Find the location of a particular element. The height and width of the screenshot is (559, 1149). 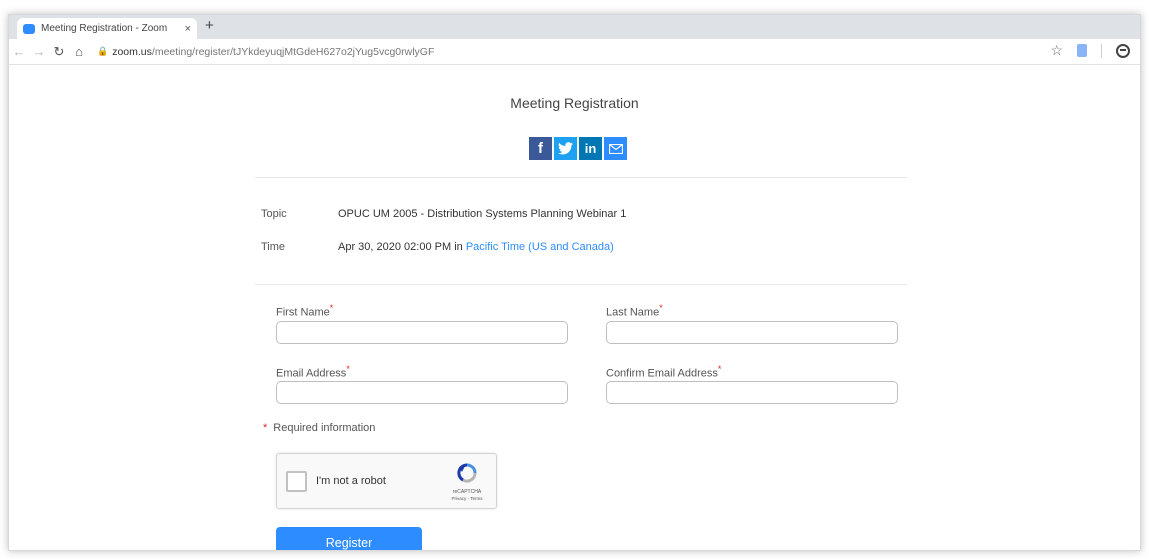

email-share-icon is located at coordinates (615, 148).